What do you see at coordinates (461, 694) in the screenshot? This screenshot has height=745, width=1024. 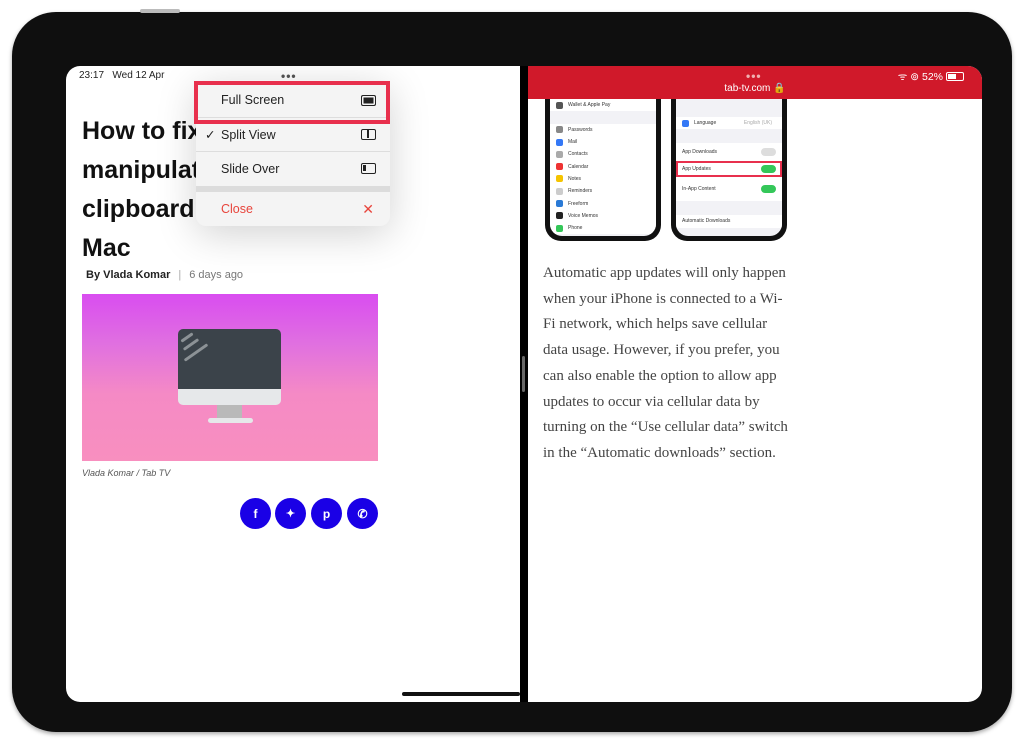 I see `home-indicator` at bounding box center [461, 694].